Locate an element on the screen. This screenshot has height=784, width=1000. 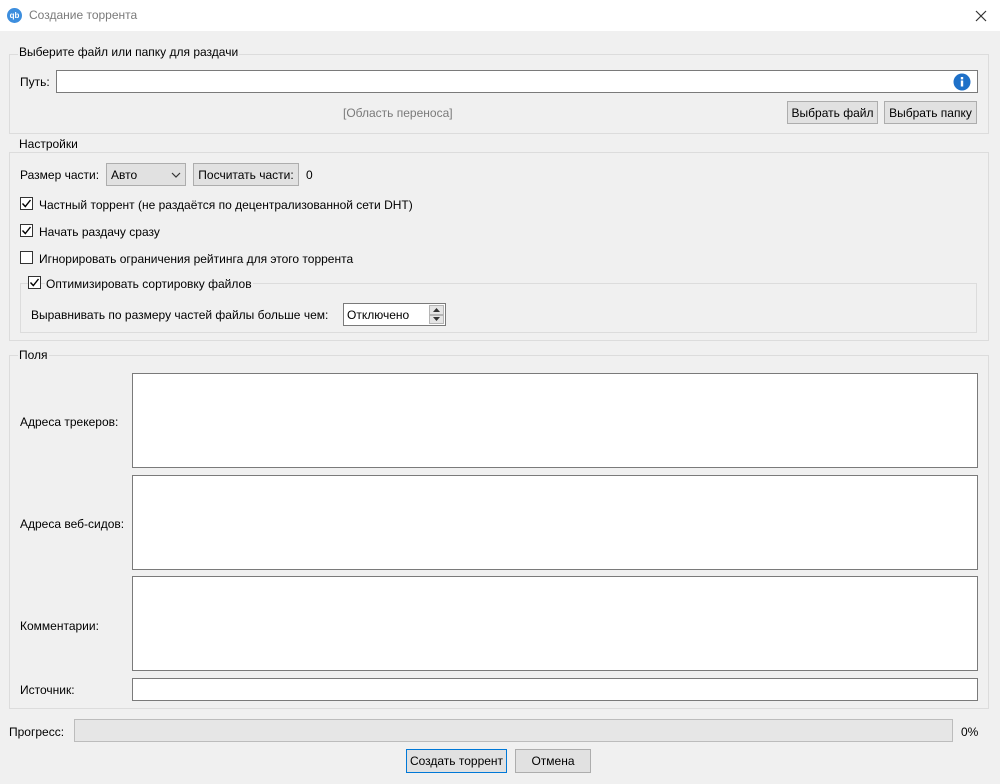
fields-group-title: Поля is located at coordinates (33, 355).